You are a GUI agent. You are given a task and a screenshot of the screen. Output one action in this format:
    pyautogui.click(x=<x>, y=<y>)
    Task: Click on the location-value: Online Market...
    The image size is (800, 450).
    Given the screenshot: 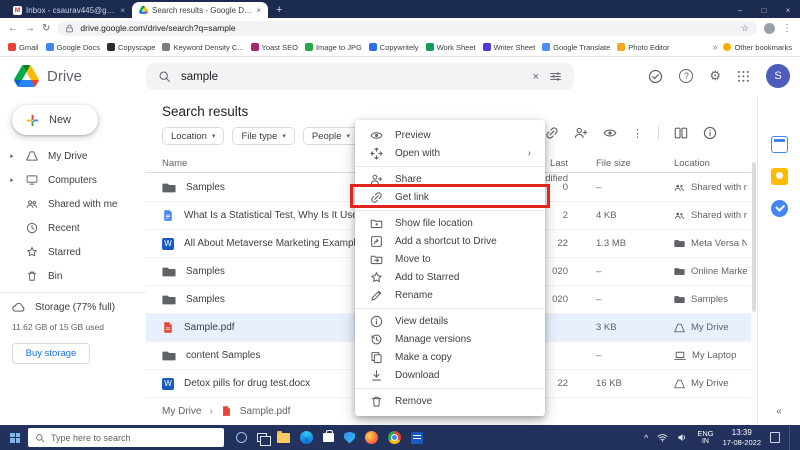 What is the action you would take?
    pyautogui.click(x=719, y=271)
    